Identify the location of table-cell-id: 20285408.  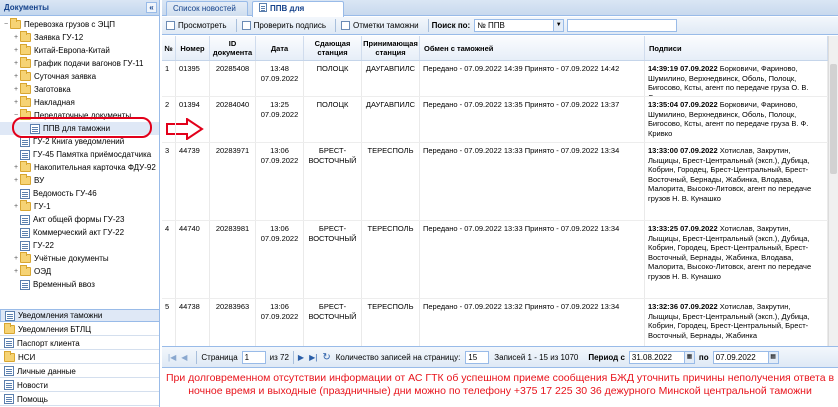
(233, 78).